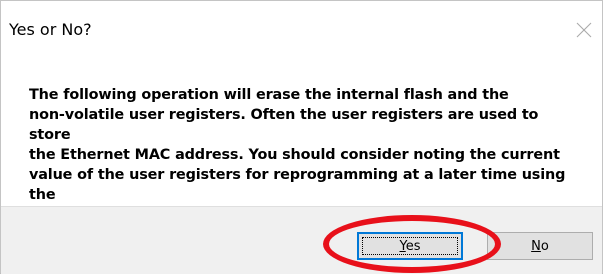  I want to click on close-icon, so click(584, 30).